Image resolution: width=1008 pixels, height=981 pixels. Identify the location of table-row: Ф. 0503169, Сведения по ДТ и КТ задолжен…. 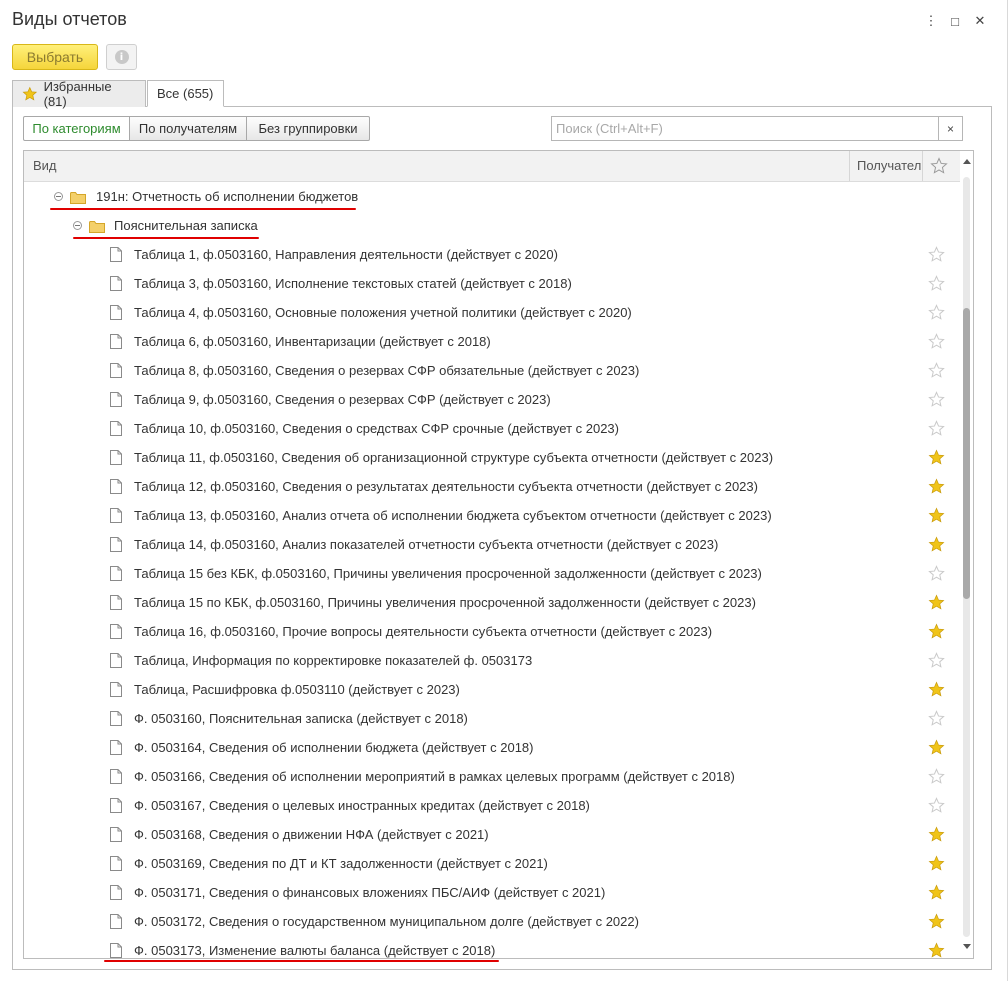
(489, 863).